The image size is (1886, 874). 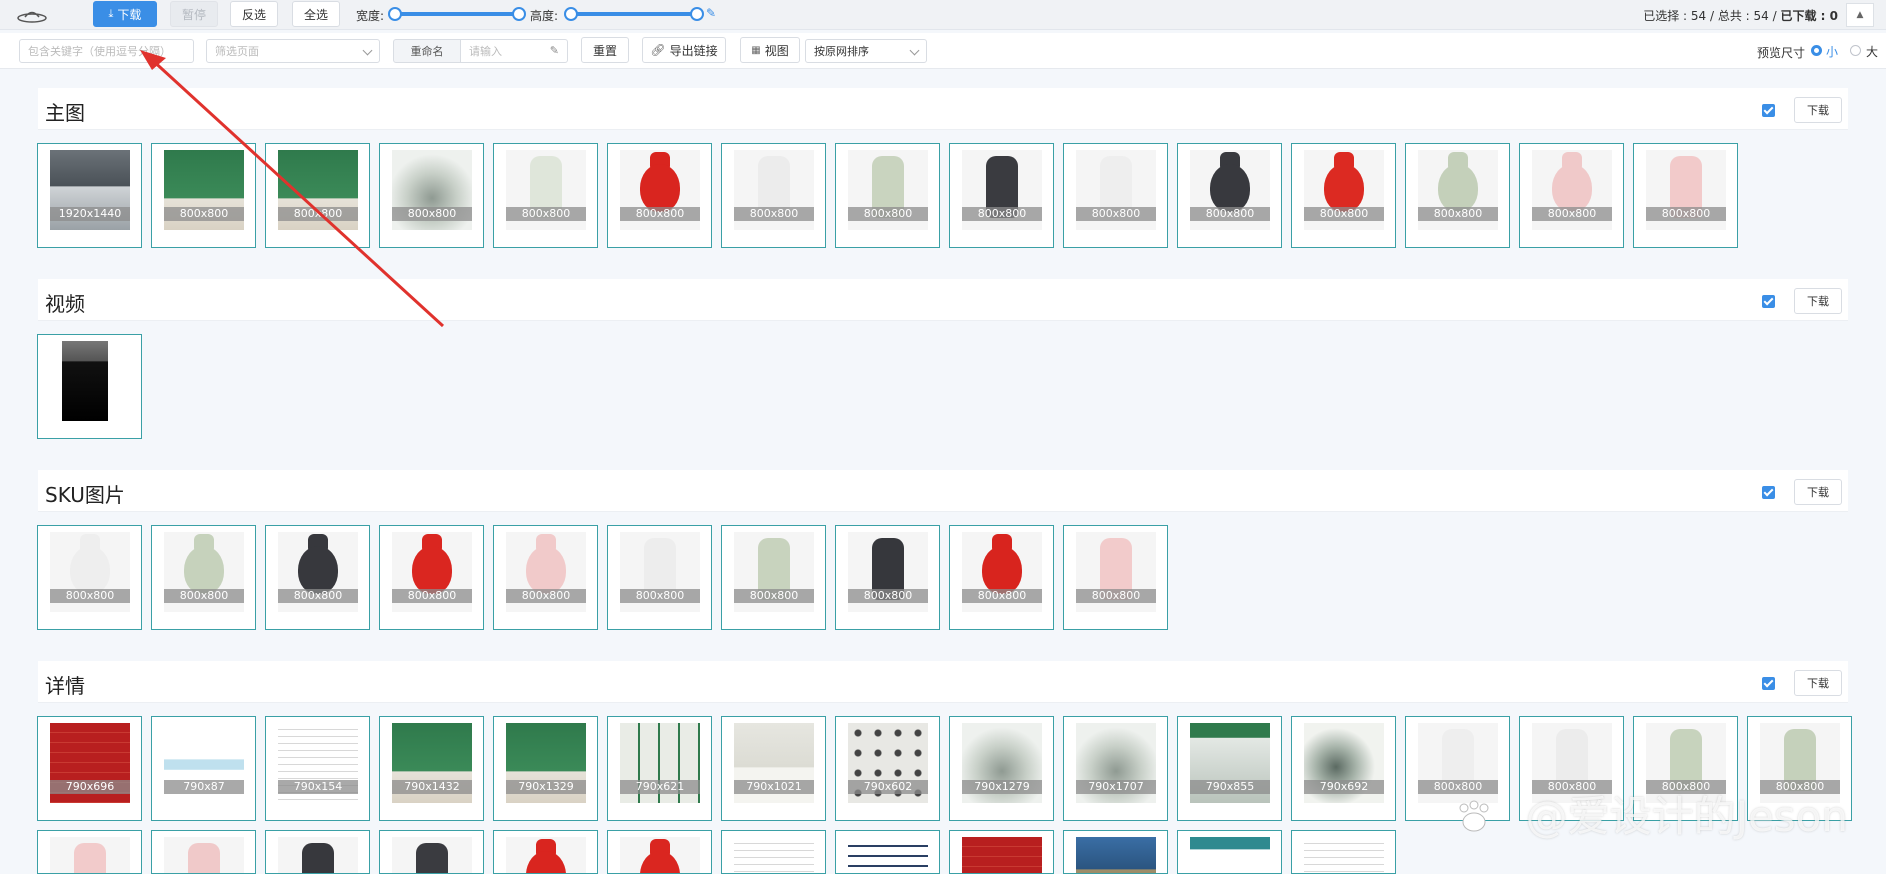 I want to click on section-title: SKU图片, so click(x=85, y=495).